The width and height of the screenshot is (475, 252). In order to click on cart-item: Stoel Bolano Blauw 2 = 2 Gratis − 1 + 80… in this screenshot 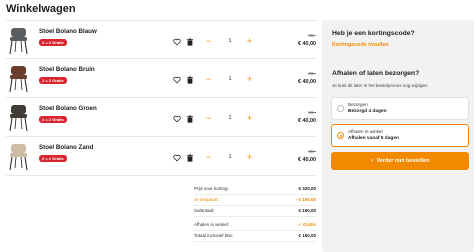, I will do `click(161, 39)`.